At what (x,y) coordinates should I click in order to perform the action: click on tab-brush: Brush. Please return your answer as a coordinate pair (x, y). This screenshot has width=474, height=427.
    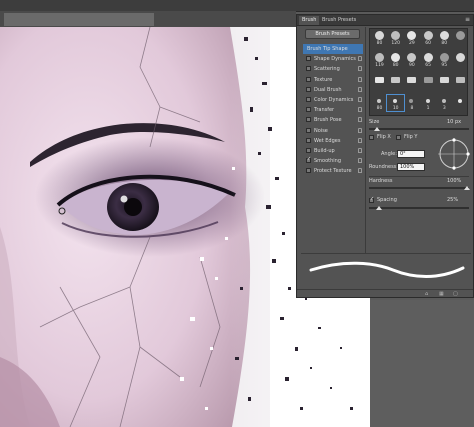
    Looking at the image, I should click on (309, 20).